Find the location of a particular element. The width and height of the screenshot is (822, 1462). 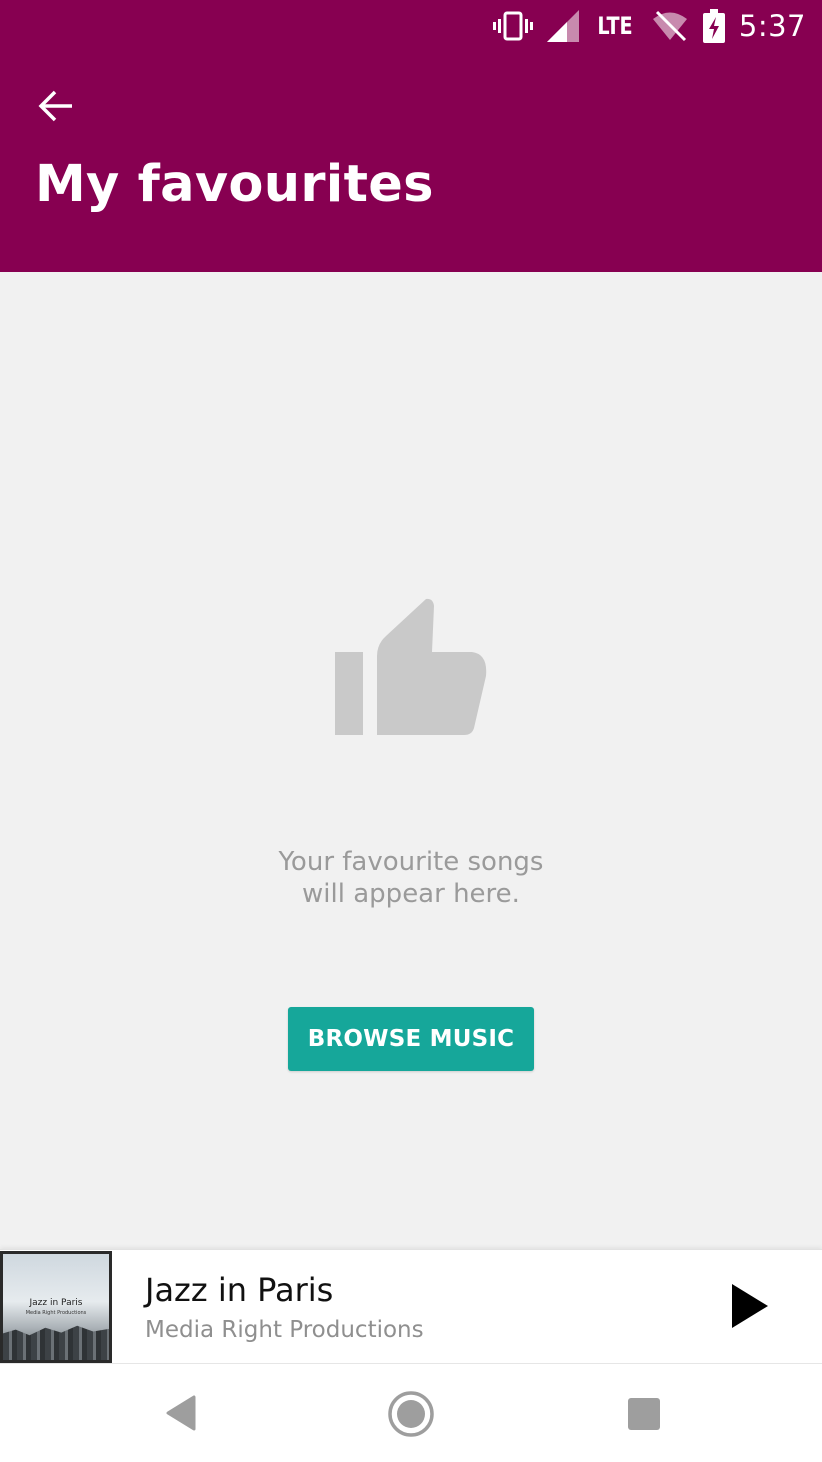

nav-back-icon is located at coordinates (181, 1413).